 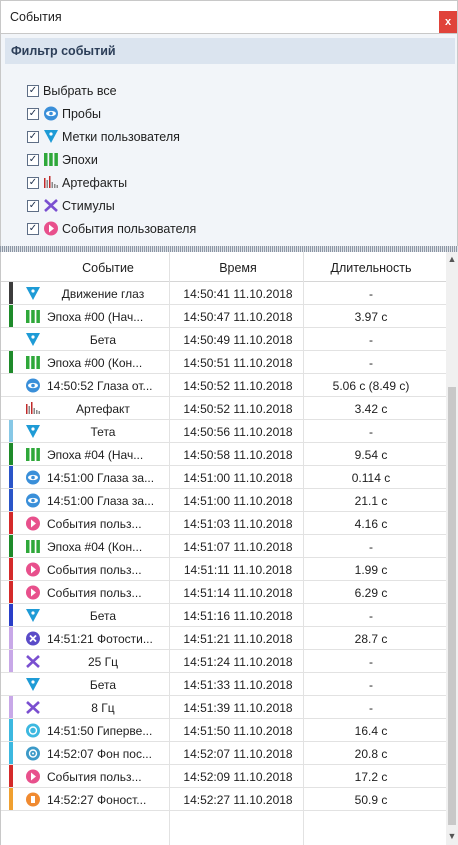 I want to click on column-header-event: Событие, so click(x=108, y=268).